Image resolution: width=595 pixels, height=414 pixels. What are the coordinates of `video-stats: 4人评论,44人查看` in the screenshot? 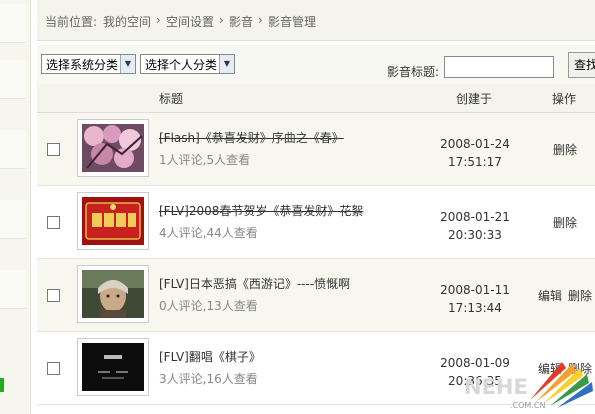 It's located at (208, 232).